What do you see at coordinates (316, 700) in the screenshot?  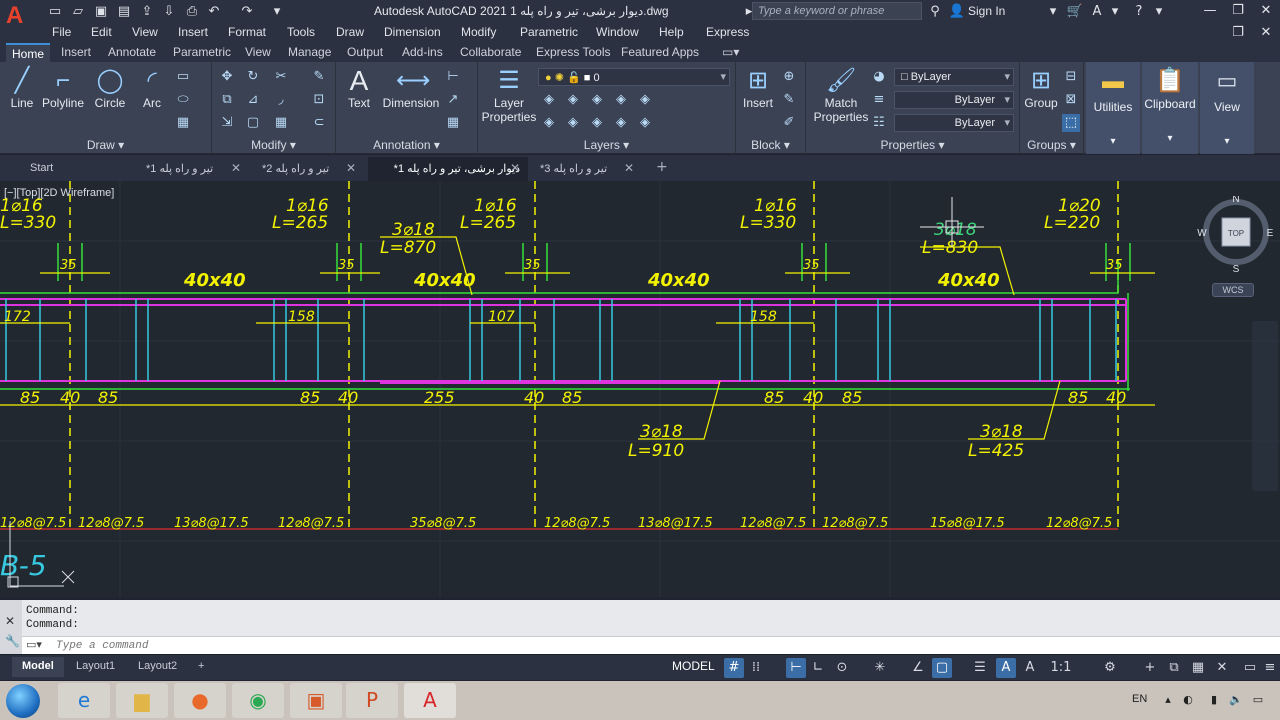 I see `office-icon: ▣` at bounding box center [316, 700].